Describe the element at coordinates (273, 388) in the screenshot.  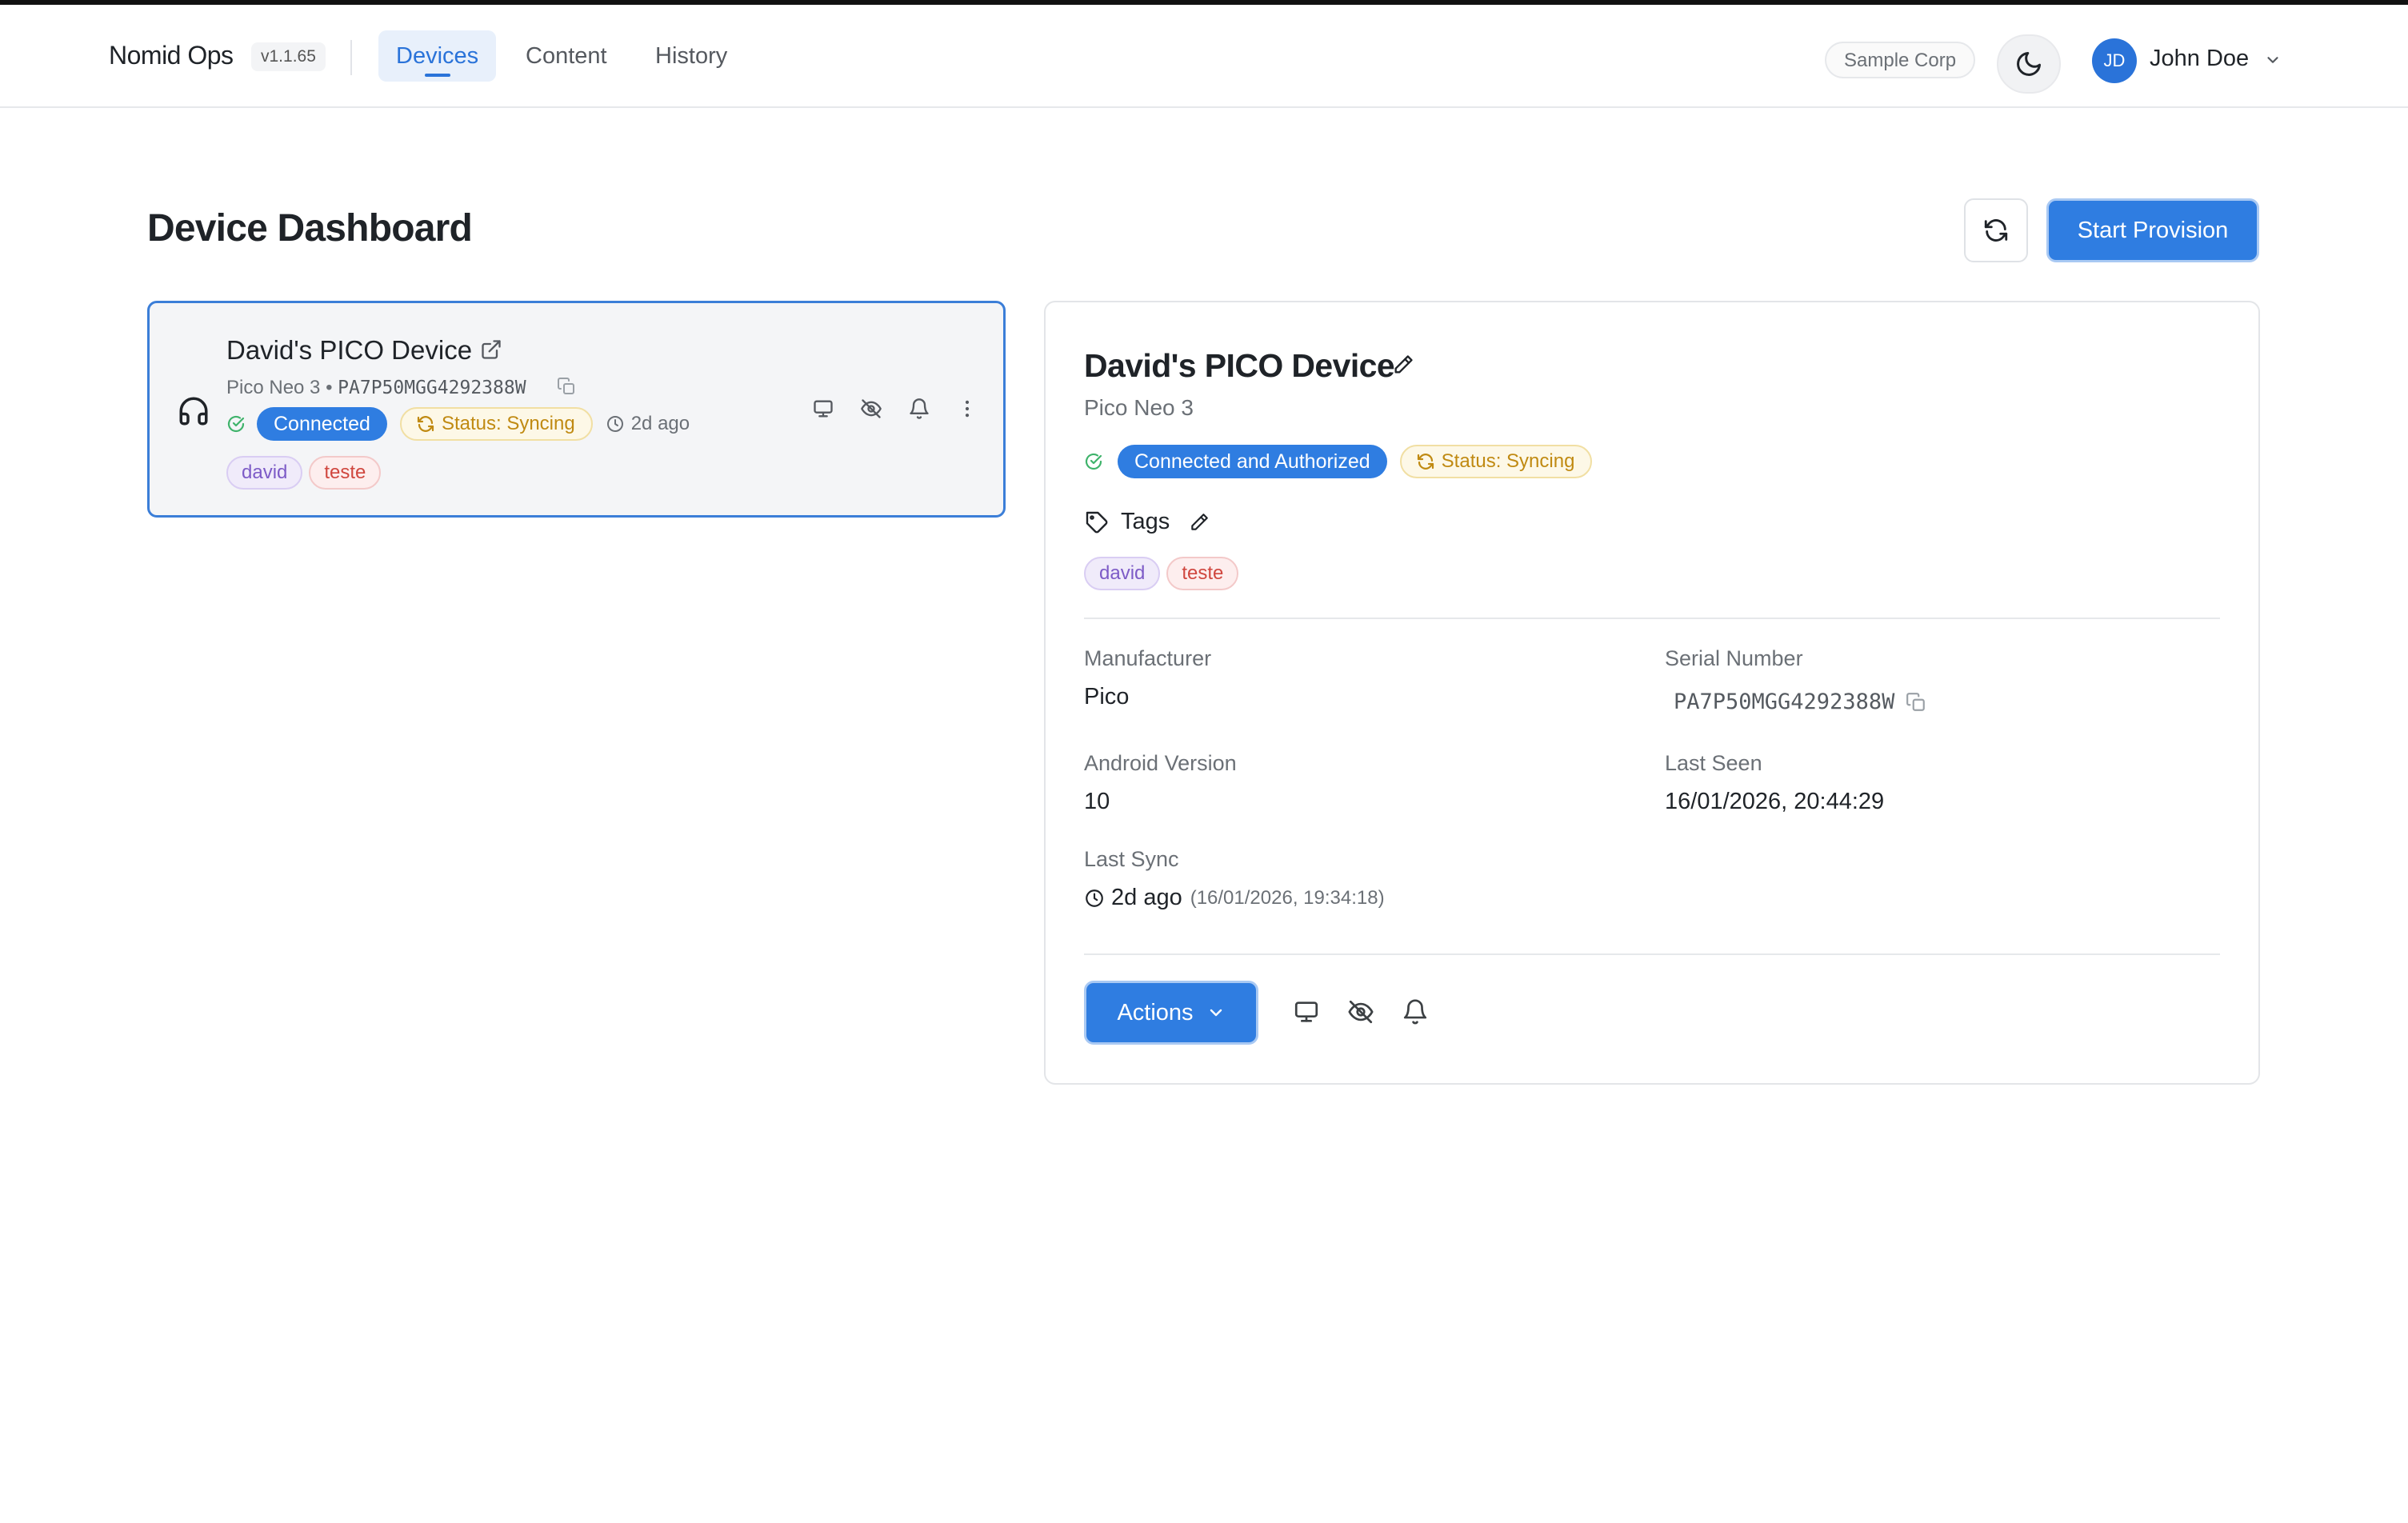
I see `device-model: Pico Neo 3` at that location.